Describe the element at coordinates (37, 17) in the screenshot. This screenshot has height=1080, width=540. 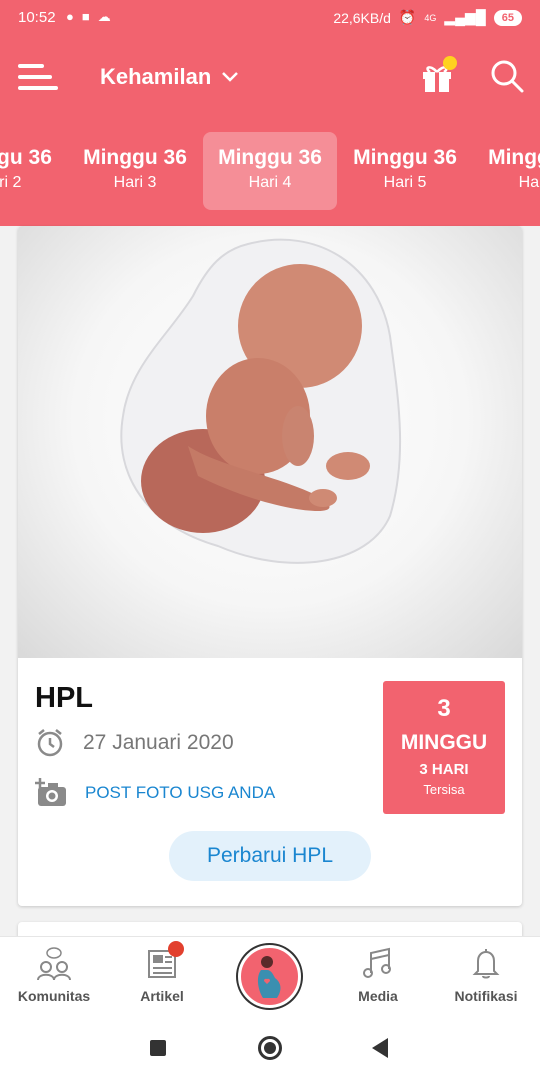
I see `status-time: 10:52` at that location.